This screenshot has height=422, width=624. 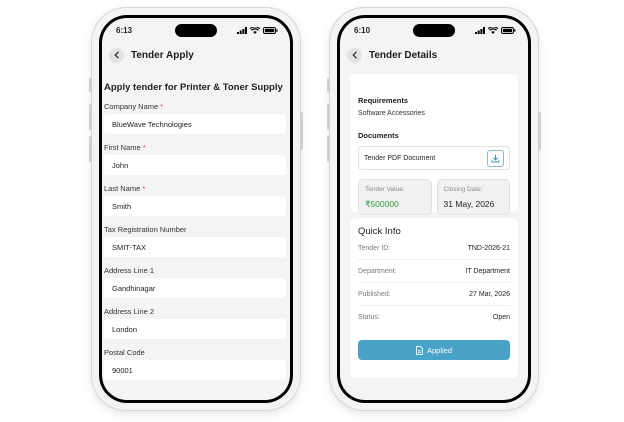 I want to click on address-line-1-input: Gandhinagar, so click(x=195, y=288).